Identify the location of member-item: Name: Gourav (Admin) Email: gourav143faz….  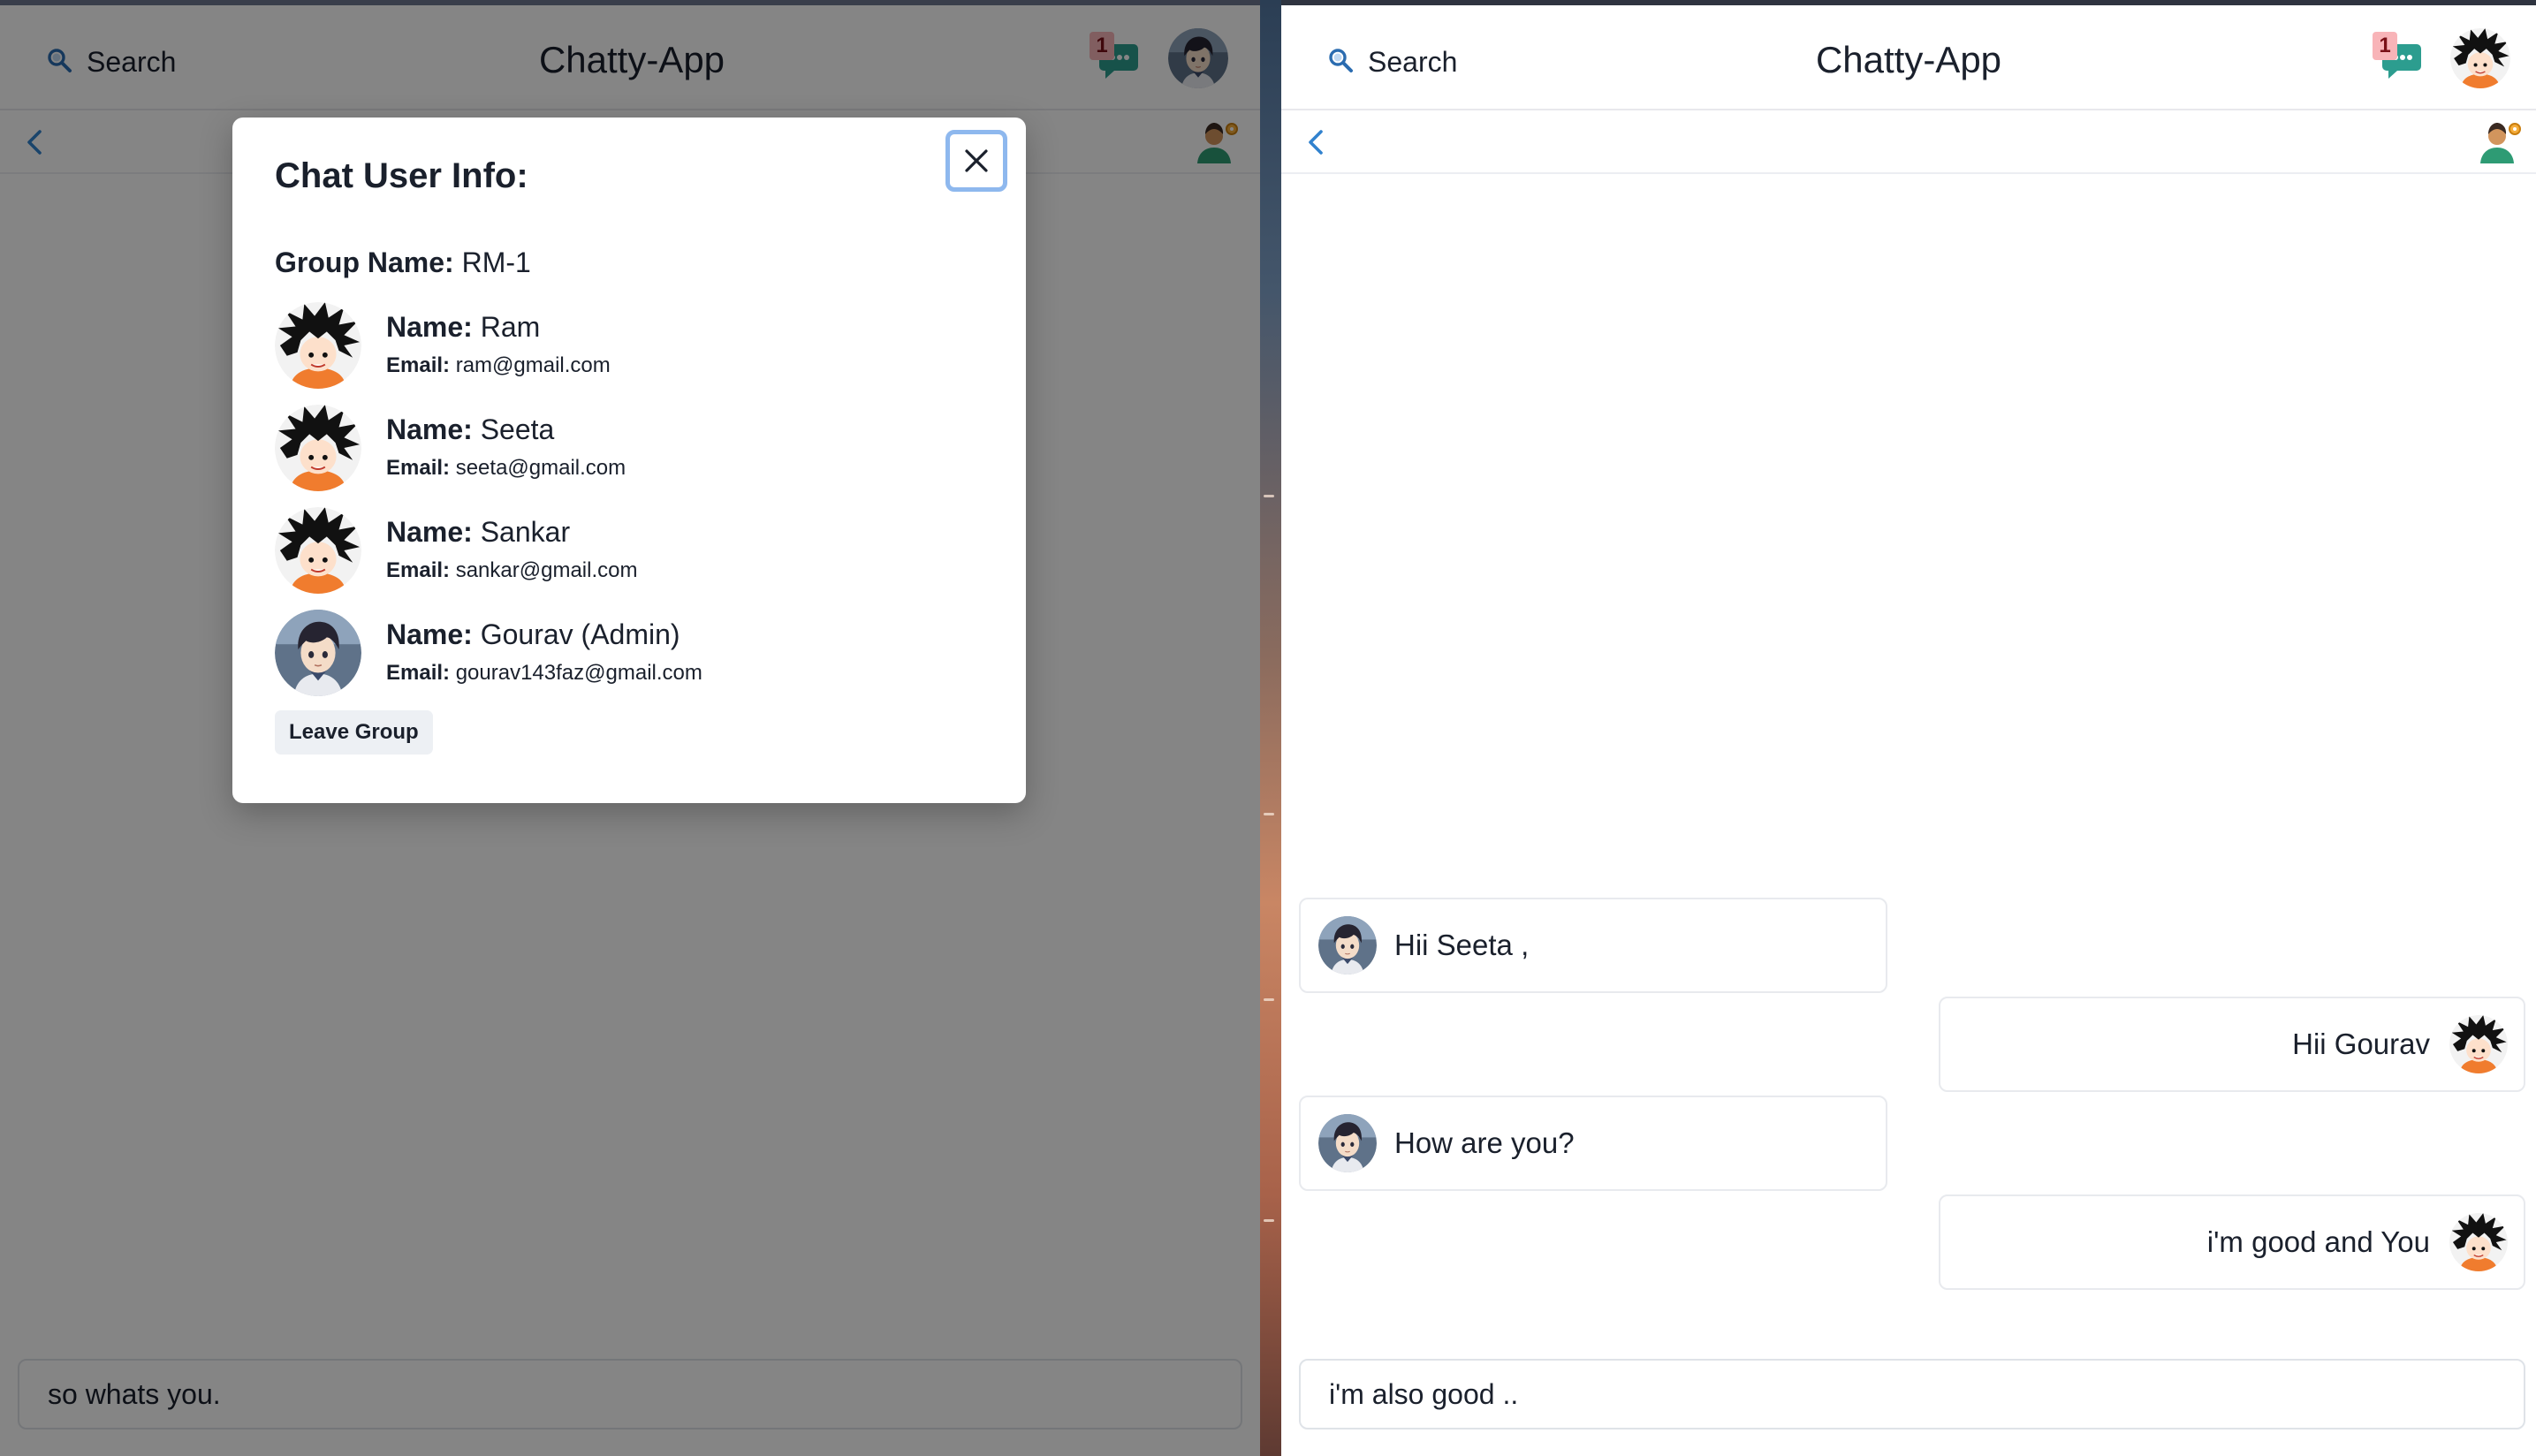
(610, 654).